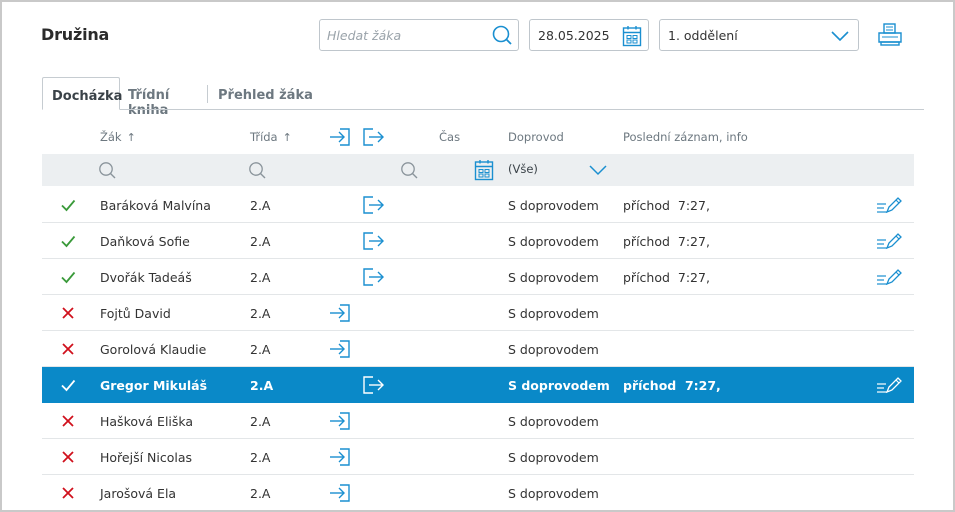  I want to click on student-search-input, so click(404, 35).